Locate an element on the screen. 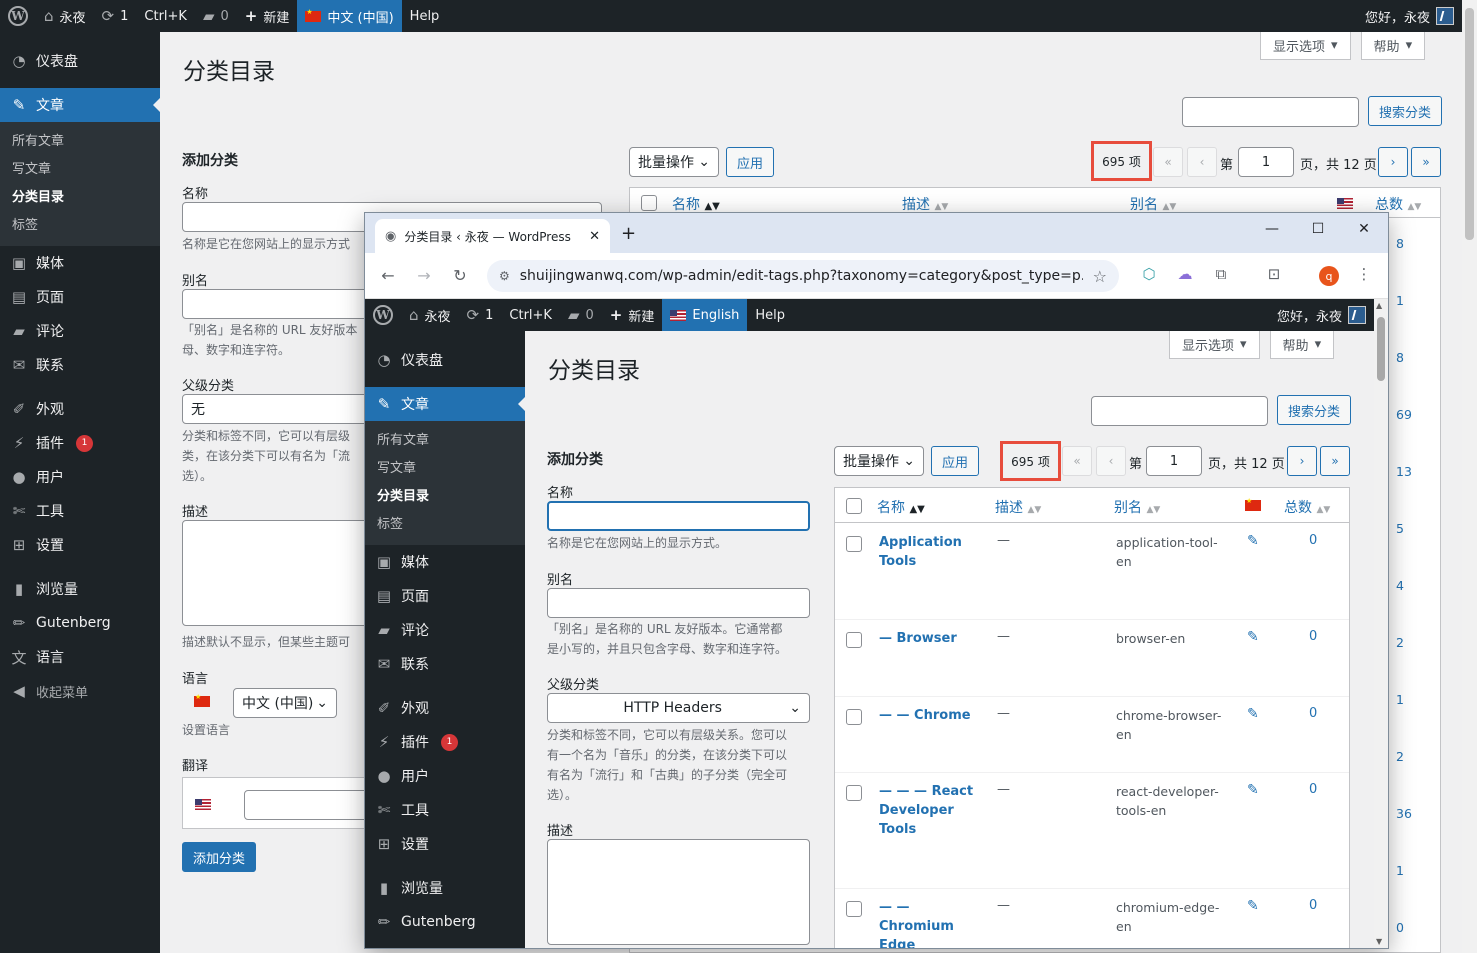  site-info-icon: ⚙ is located at coordinates (504, 276).